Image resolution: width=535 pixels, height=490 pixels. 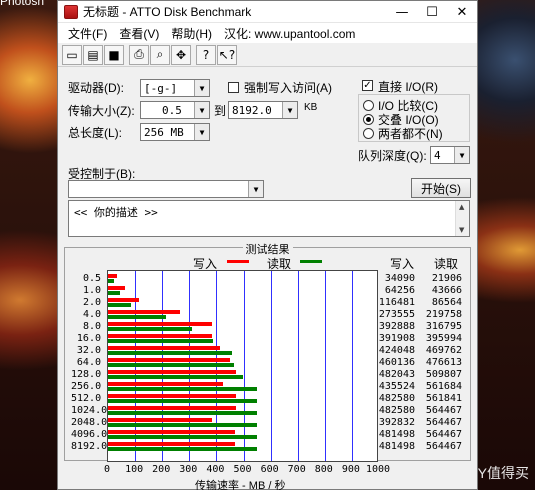 What do you see at coordinates (367, 85) in the screenshot?
I see `direct-io-checkbox: ✓` at bounding box center [367, 85].